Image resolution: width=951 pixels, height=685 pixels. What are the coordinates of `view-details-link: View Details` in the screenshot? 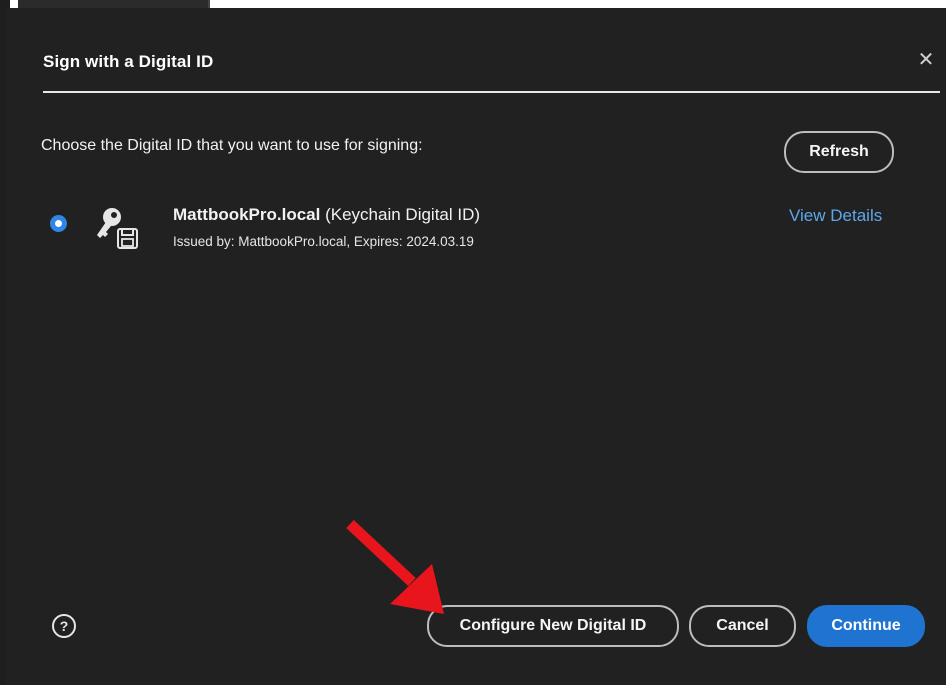 It's located at (835, 216).